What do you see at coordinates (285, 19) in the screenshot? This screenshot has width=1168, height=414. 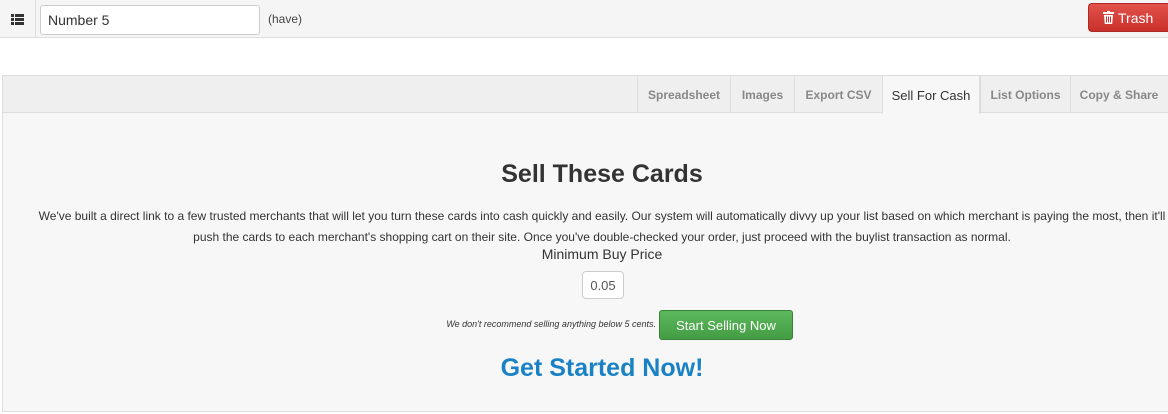 I see `list-type-label: (have)` at bounding box center [285, 19].